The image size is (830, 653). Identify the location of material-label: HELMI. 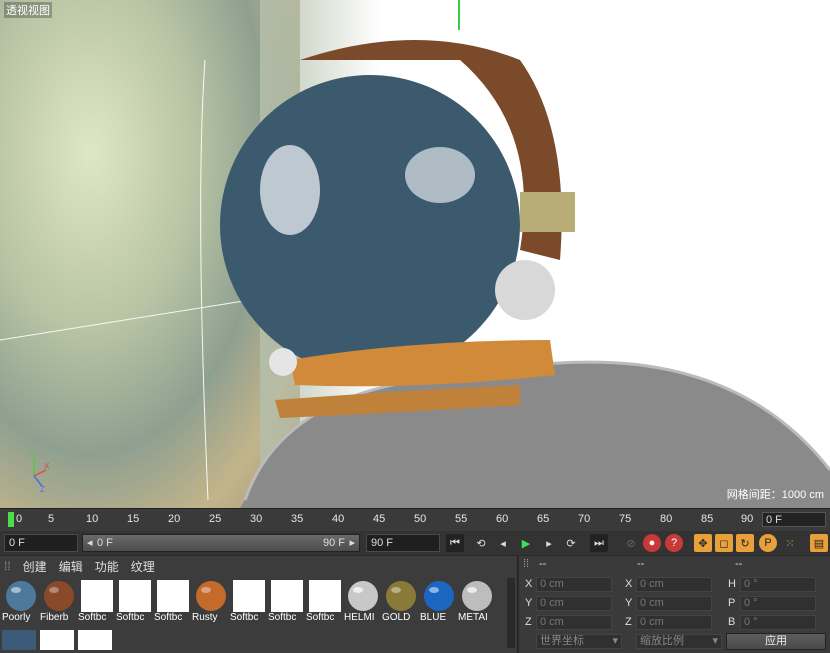
(359, 617).